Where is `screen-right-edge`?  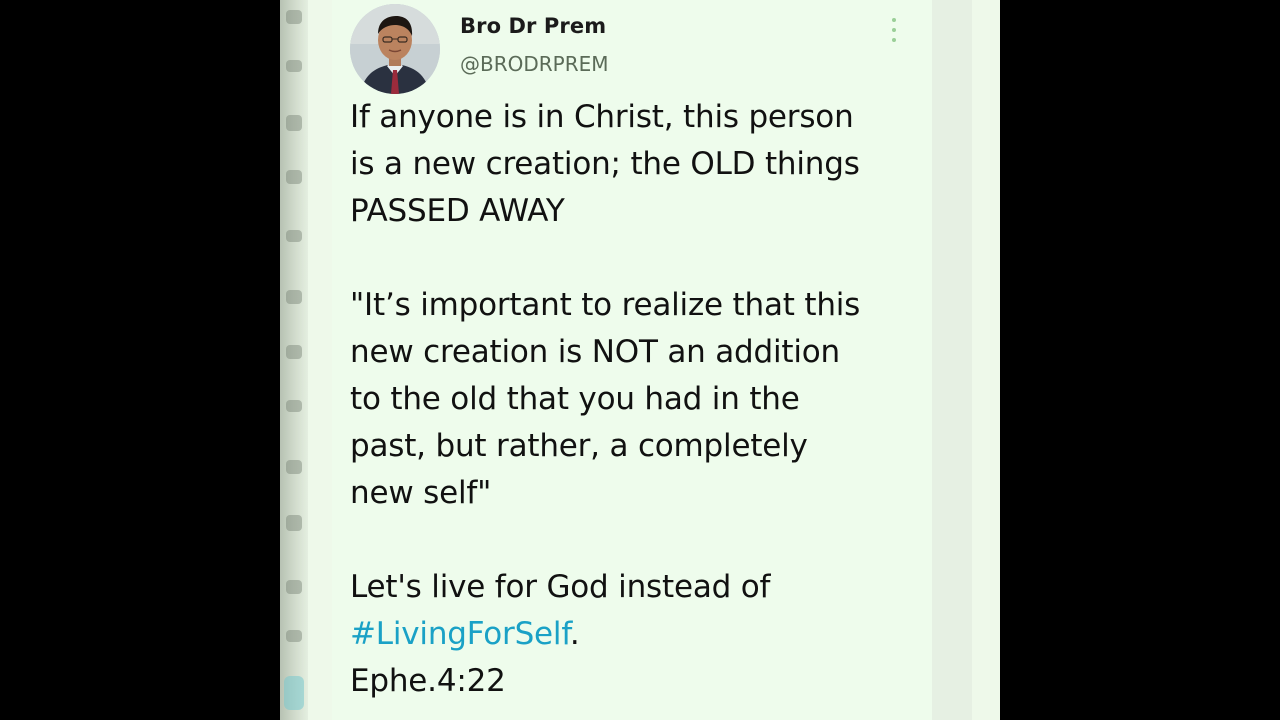 screen-right-edge is located at coordinates (986, 360).